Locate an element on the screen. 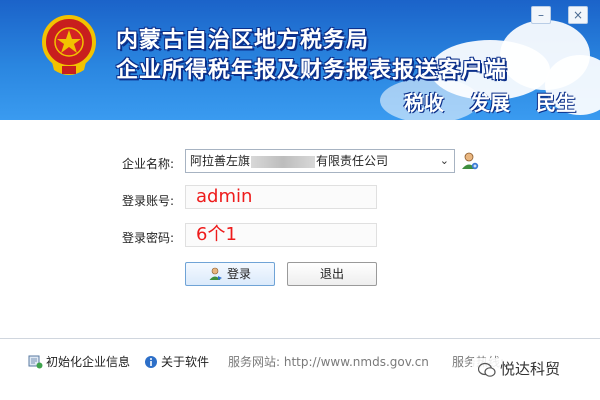  watermark-text: 悦达科贸 is located at coordinates (530, 369).